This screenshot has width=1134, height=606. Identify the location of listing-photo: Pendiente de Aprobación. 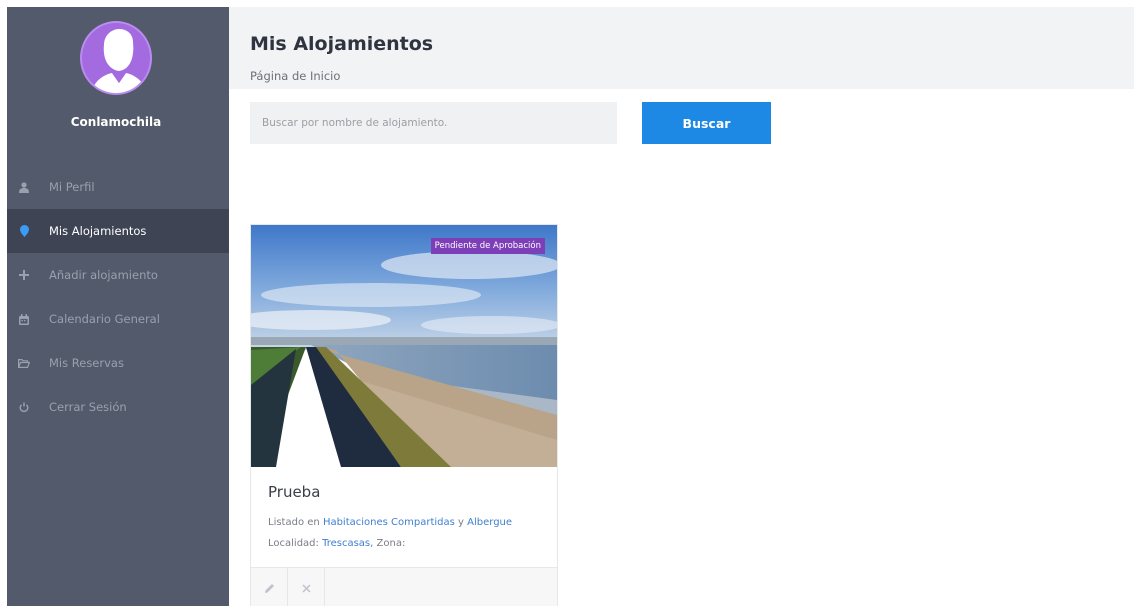
(404, 346).